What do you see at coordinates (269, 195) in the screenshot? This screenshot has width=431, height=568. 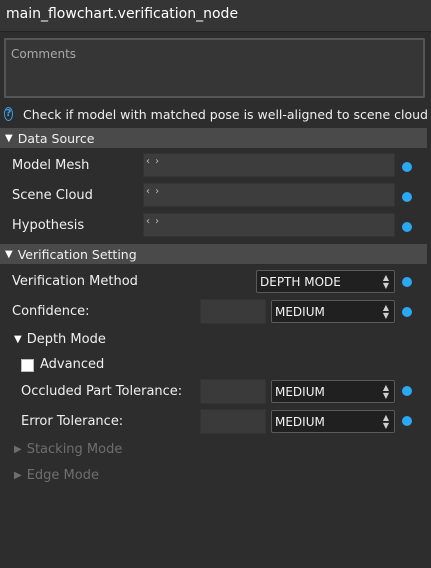 I see `scene-cloud-input: ‹ ›` at bounding box center [269, 195].